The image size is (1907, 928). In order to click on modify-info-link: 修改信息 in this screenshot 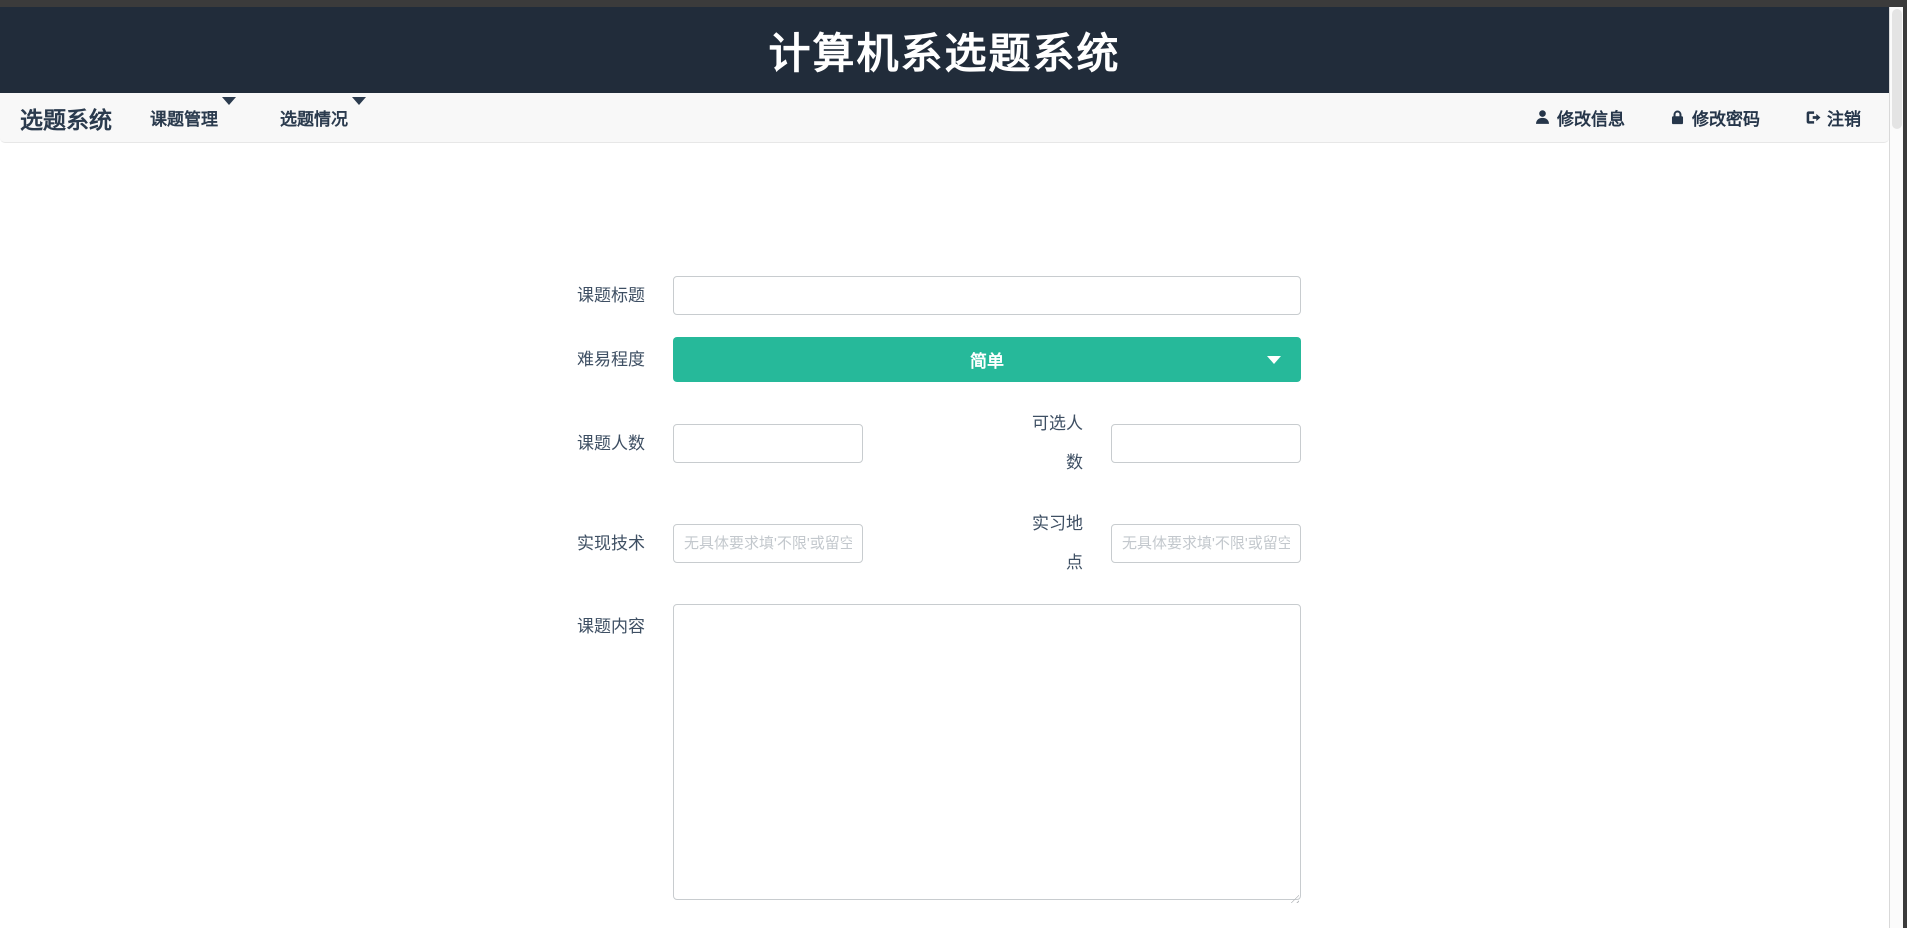, I will do `click(1579, 117)`.